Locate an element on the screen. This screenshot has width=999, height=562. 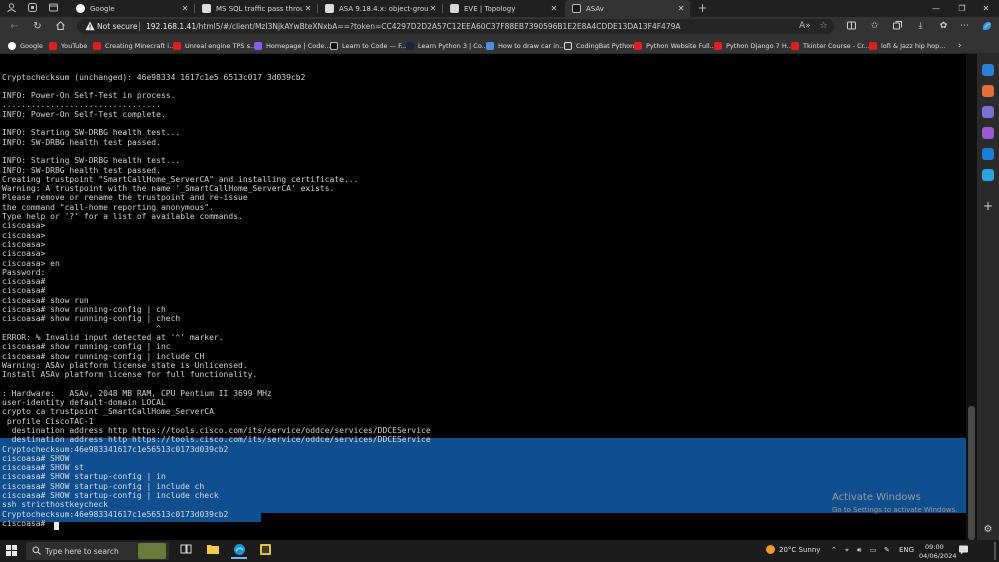
terminal-line: ciscoasa# show run is located at coordinates (45, 300).